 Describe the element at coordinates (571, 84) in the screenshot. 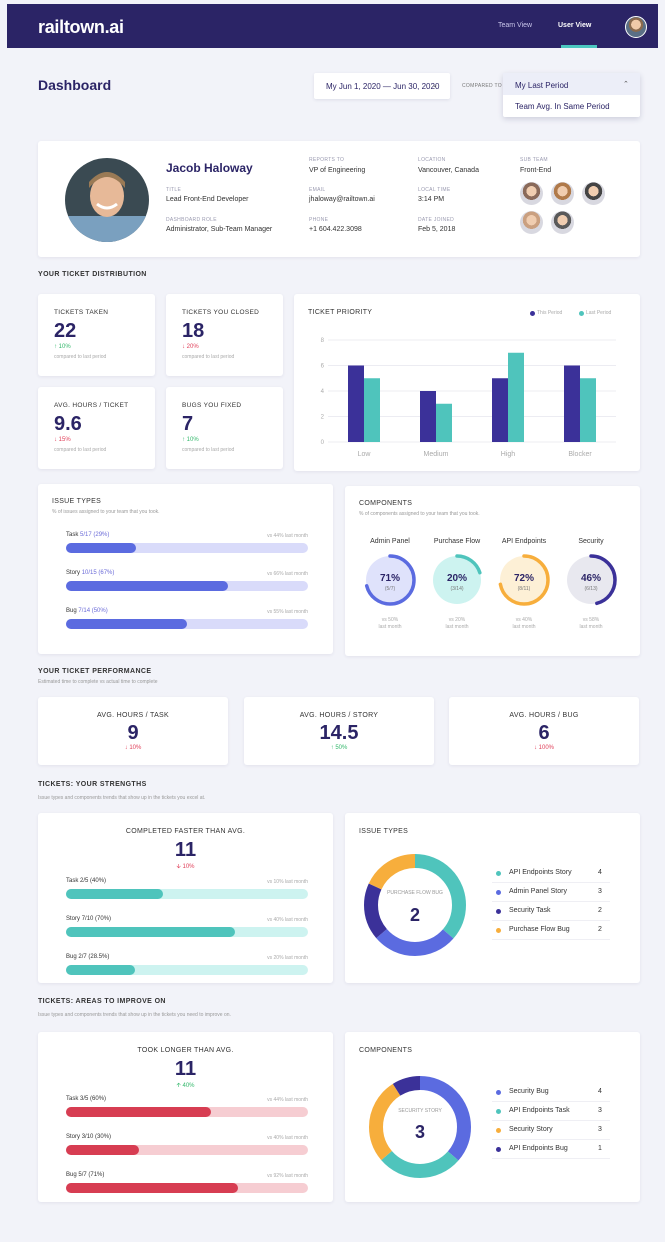

I see `compare-selected-option: My Last Period ⌃` at that location.